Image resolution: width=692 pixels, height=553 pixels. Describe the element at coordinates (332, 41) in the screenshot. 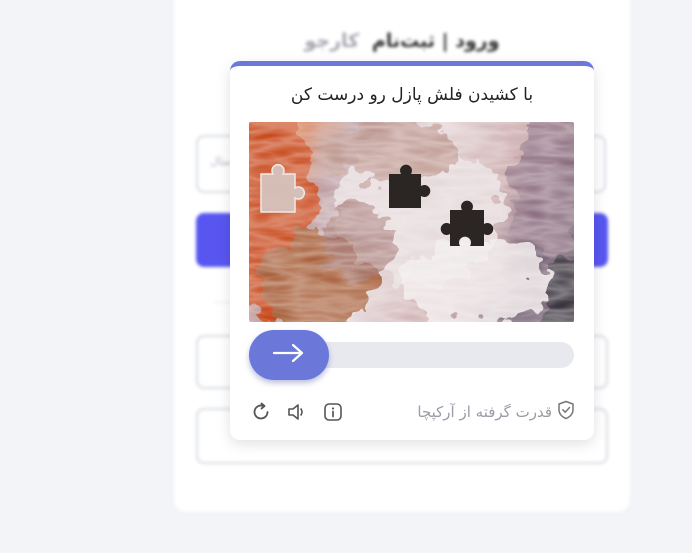

I see `background-brand: کارجو` at that location.